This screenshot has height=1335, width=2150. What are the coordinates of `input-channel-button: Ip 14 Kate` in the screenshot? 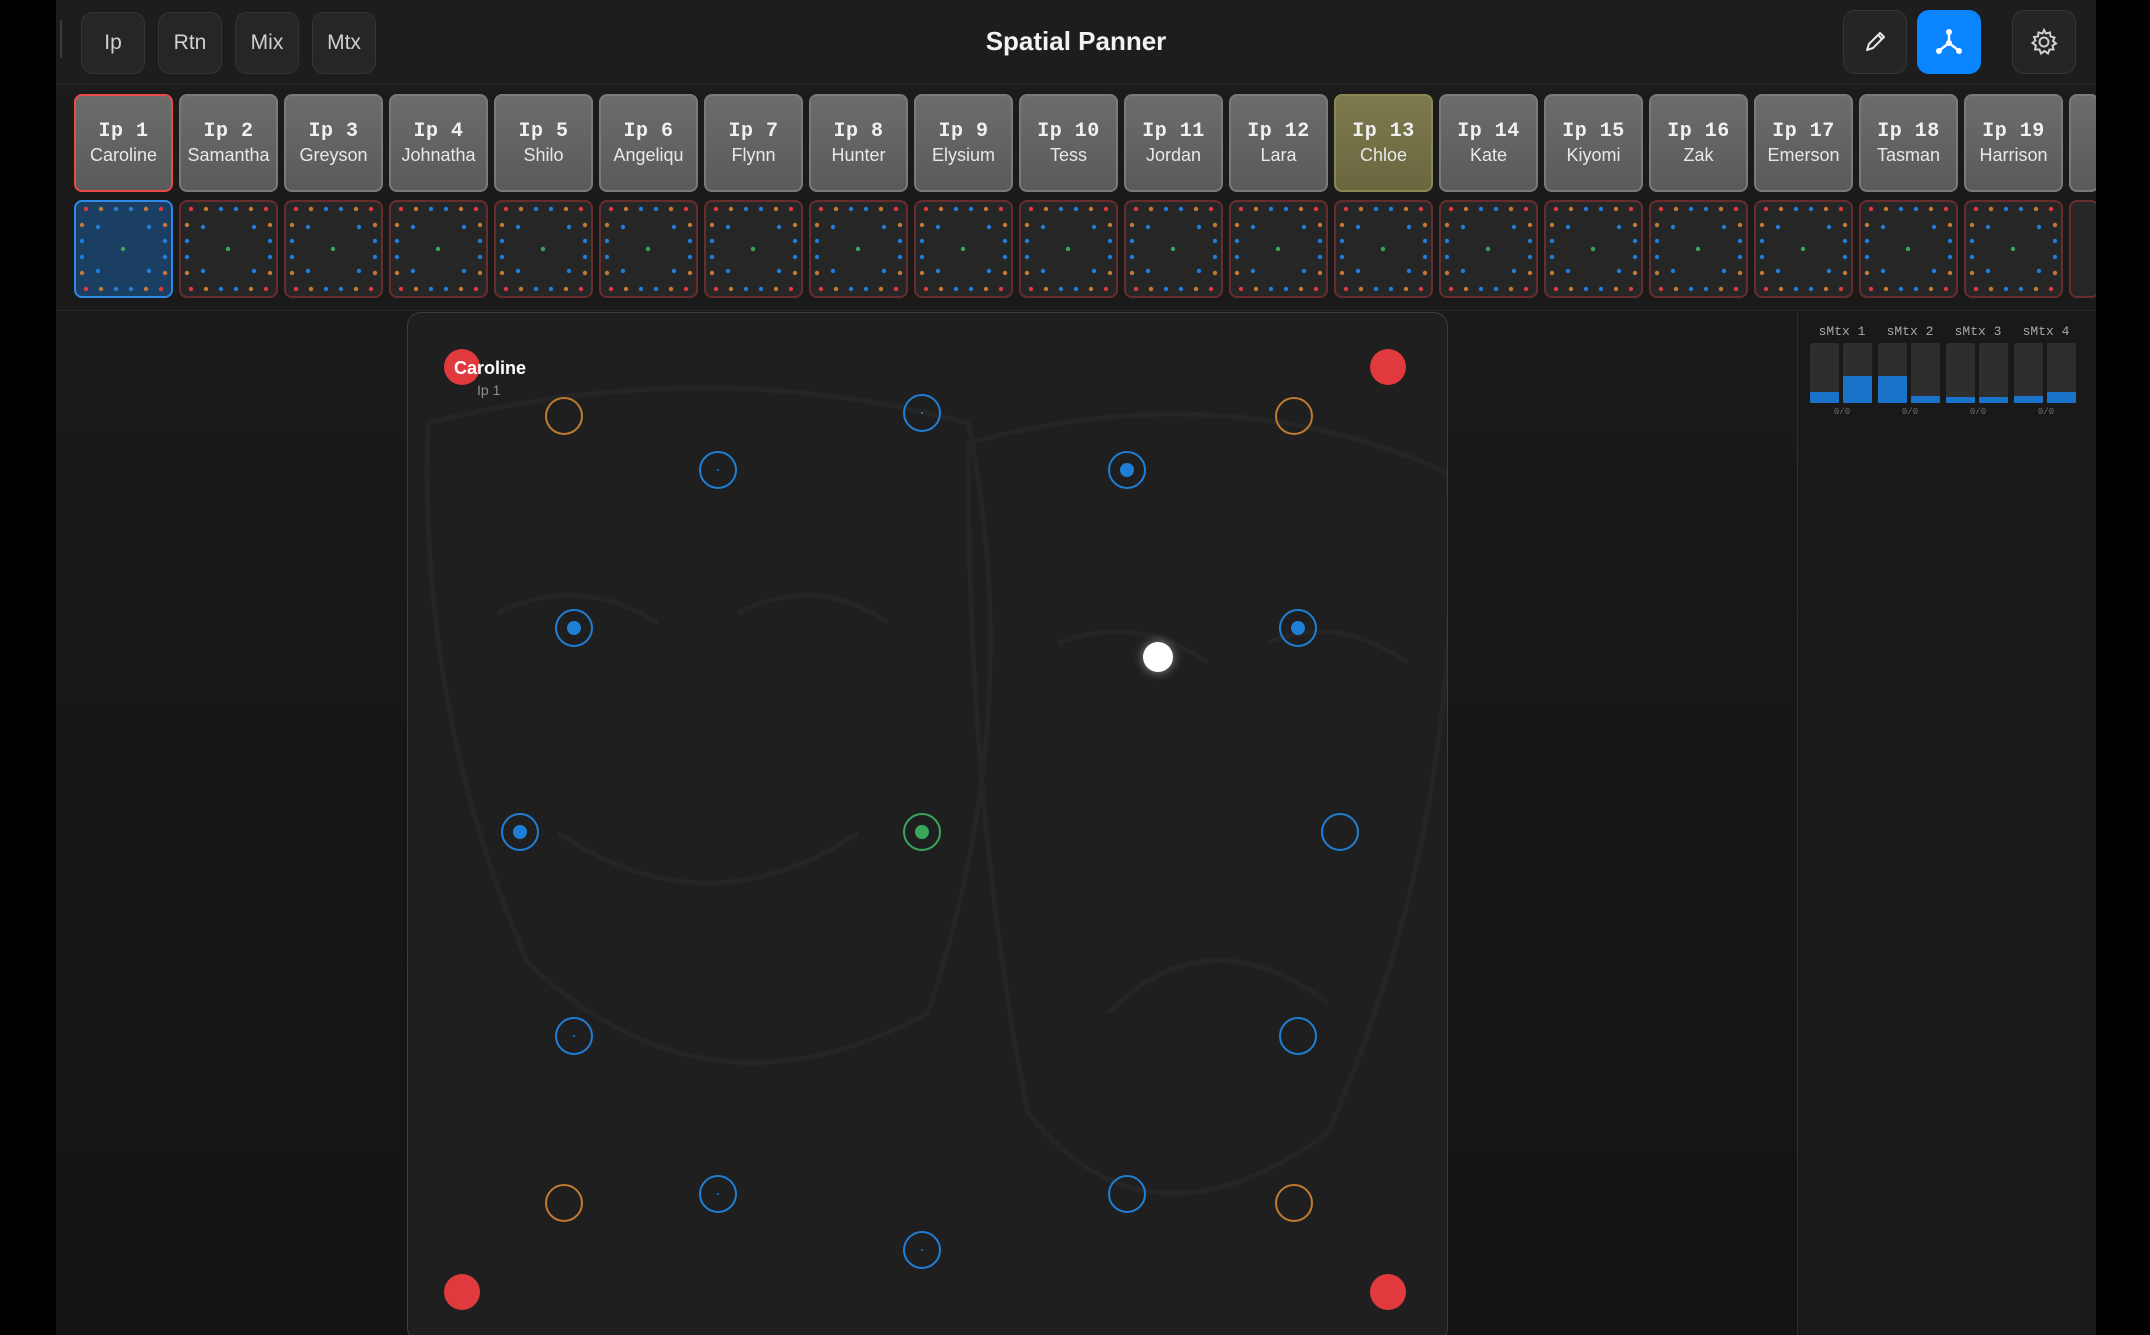 It's located at (1488, 143).